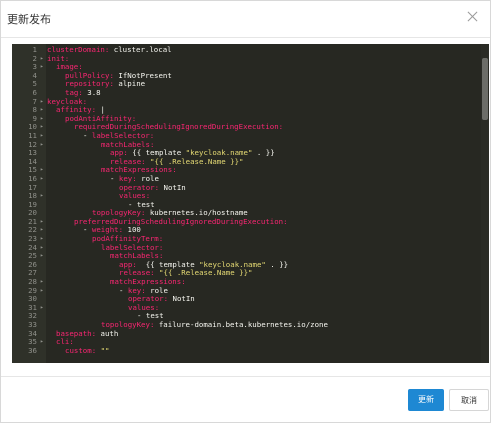 Image resolution: width=492 pixels, height=425 pixels. Describe the element at coordinates (473, 17) in the screenshot. I see `close-icon` at that location.